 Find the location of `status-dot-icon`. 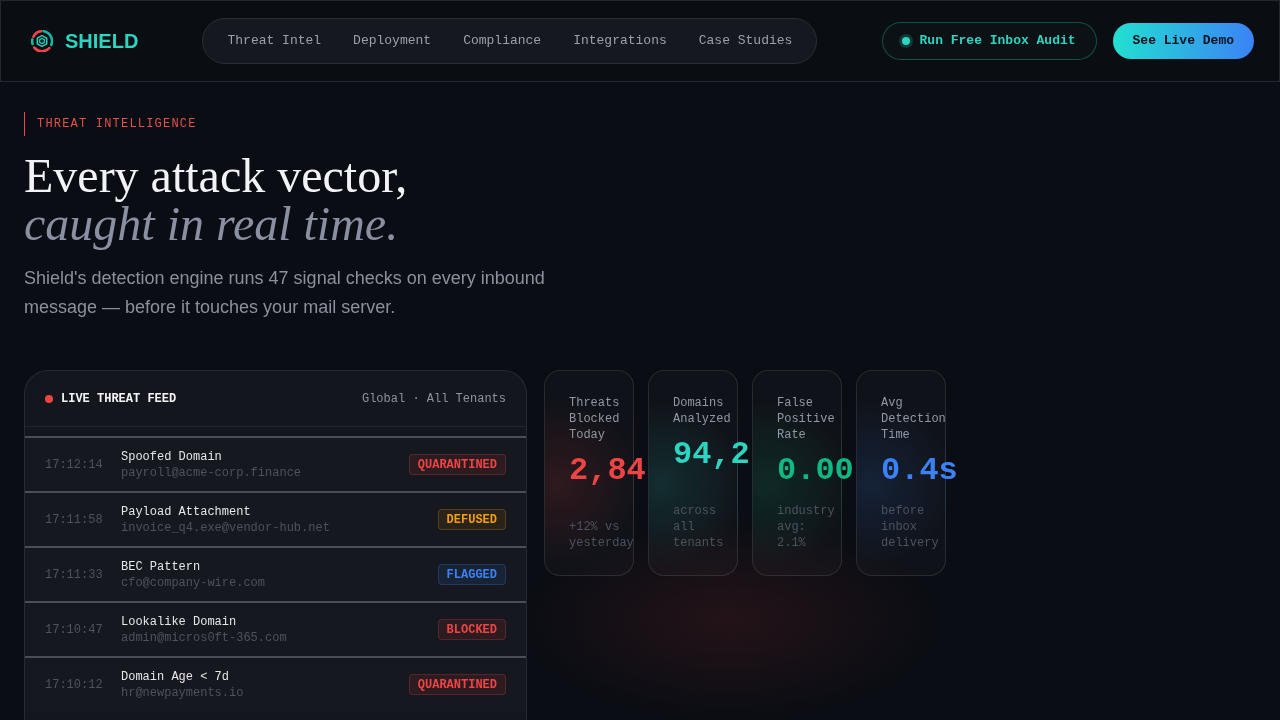

status-dot-icon is located at coordinates (905, 41).